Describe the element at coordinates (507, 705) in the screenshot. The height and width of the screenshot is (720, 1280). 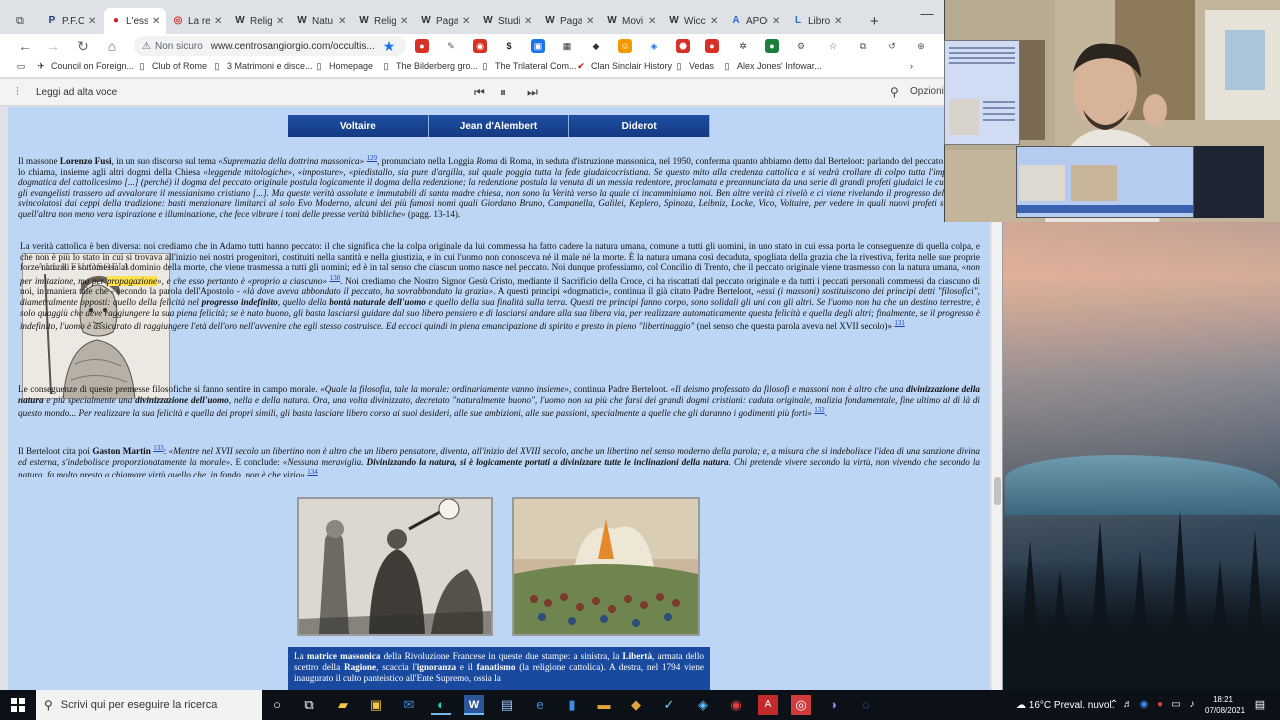
I see `app-icon: ▤` at that location.